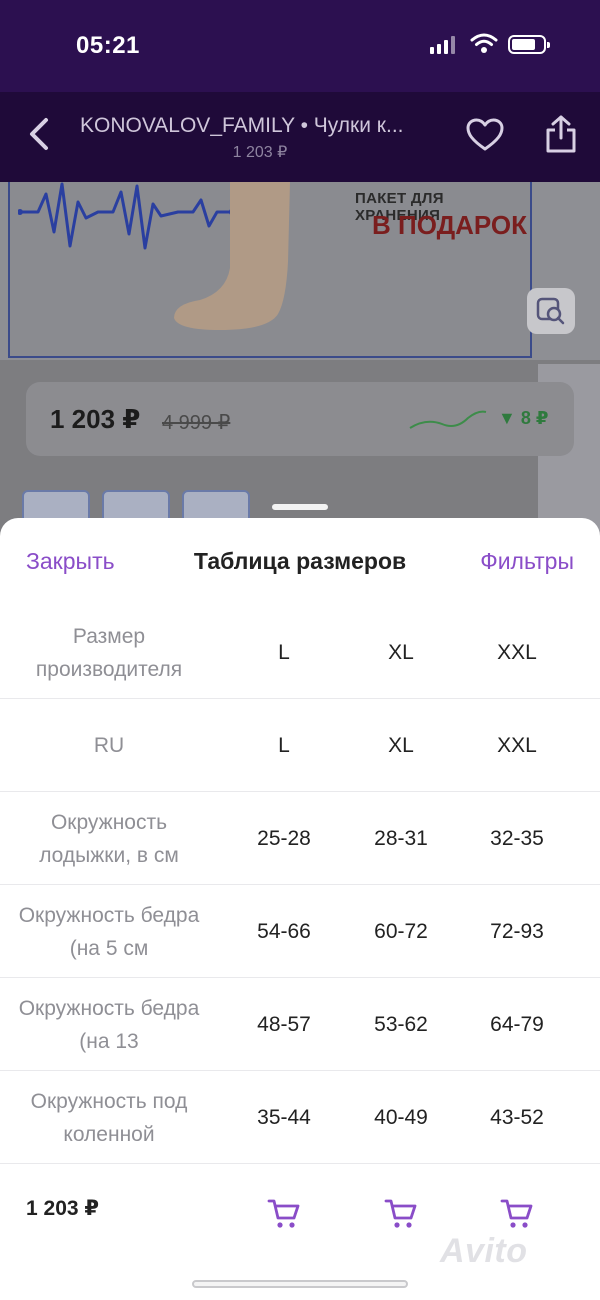  What do you see at coordinates (300, 1284) in the screenshot?
I see `home-indicator` at bounding box center [300, 1284].